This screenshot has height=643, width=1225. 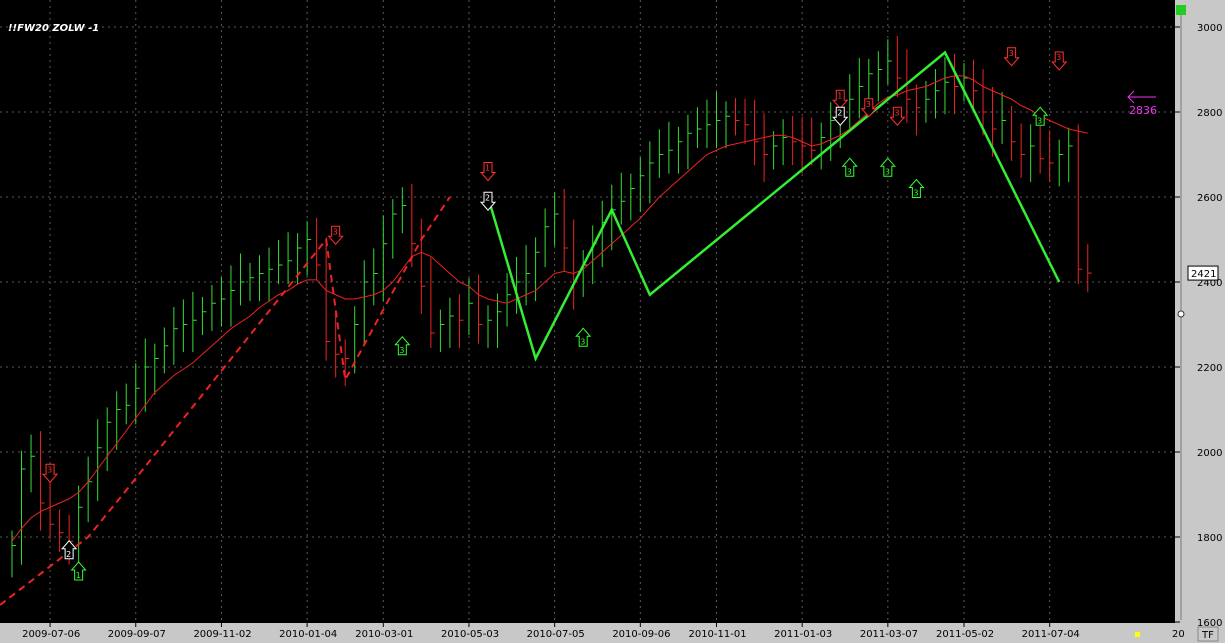 I want to click on current-bar-indicator, so click(x=1137, y=634).